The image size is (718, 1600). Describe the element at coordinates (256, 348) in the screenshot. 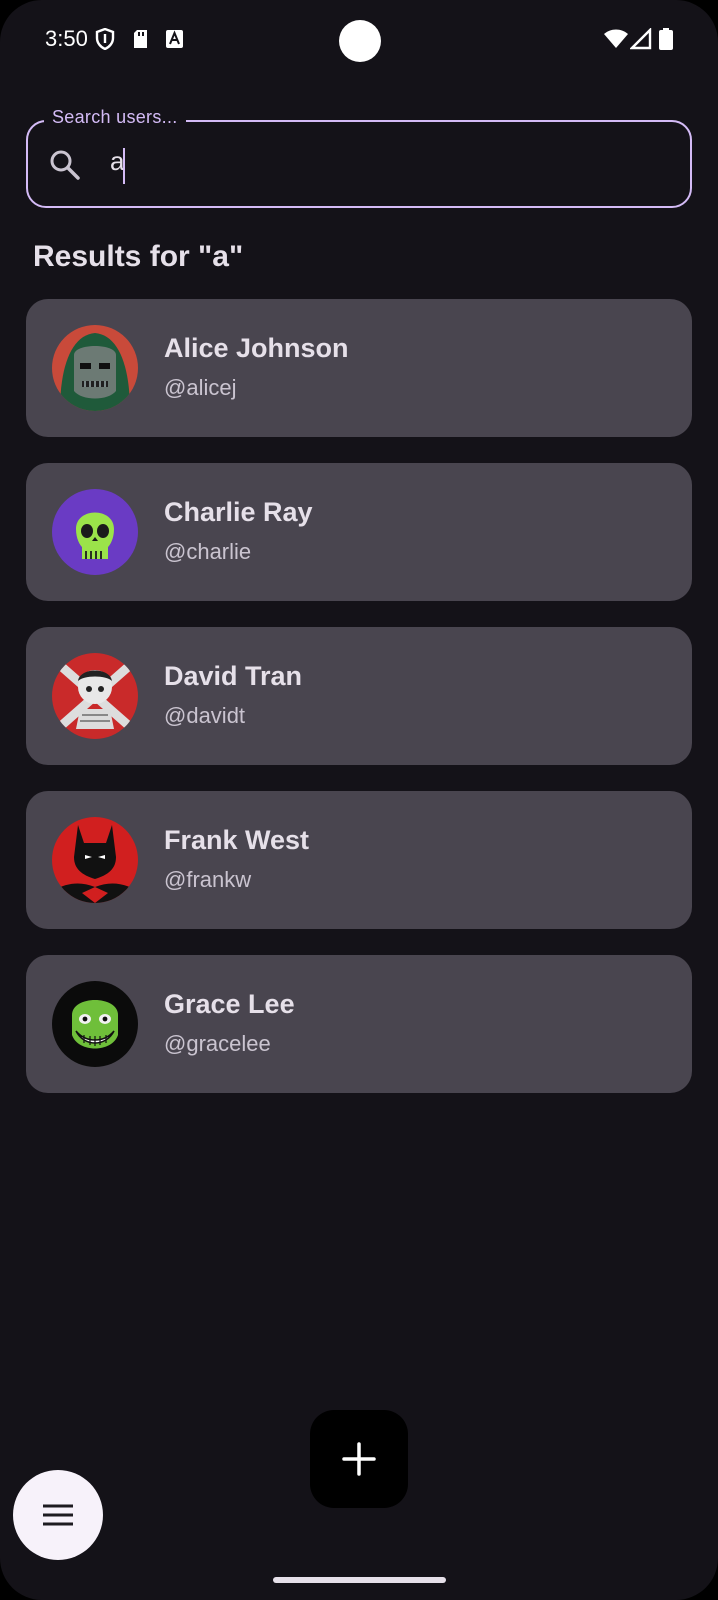

I see `user-name: Alice Johnson` at that location.